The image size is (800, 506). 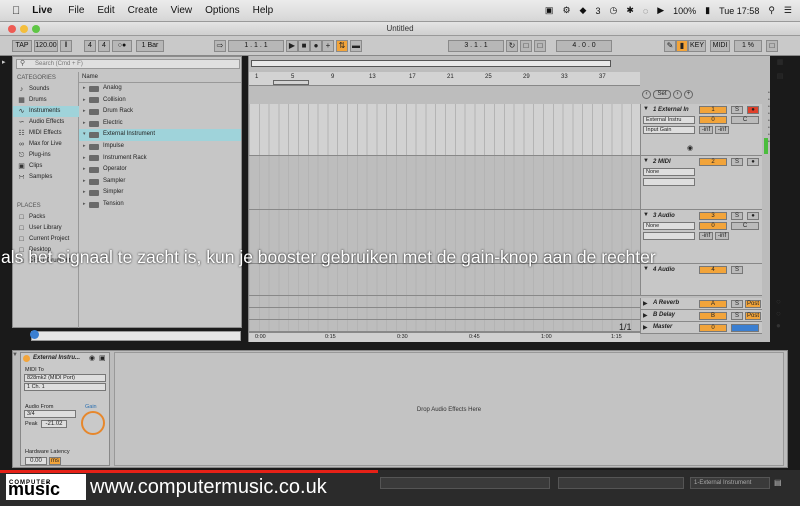 What do you see at coordinates (160, 124) in the screenshot?
I see `browser-item-electric: ▸ Electric` at bounding box center [160, 124].